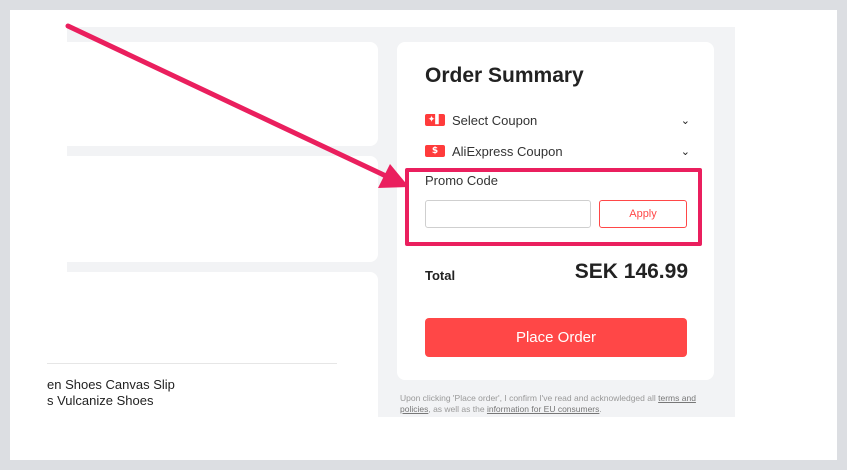  Describe the element at coordinates (212, 352) in the screenshot. I see `items-card: en Shoes Canvas Slip s Vulcanize Shoes` at that location.